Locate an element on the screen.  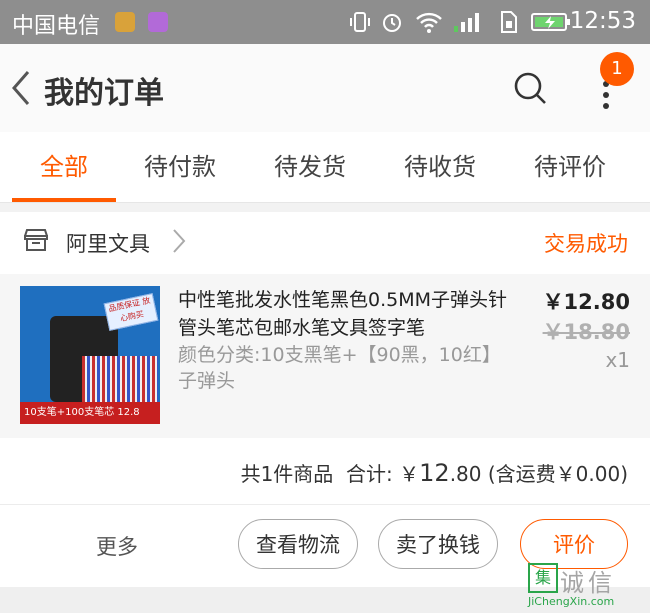
shipping-fee: (含运费￥0.00) is located at coordinates (557, 474).